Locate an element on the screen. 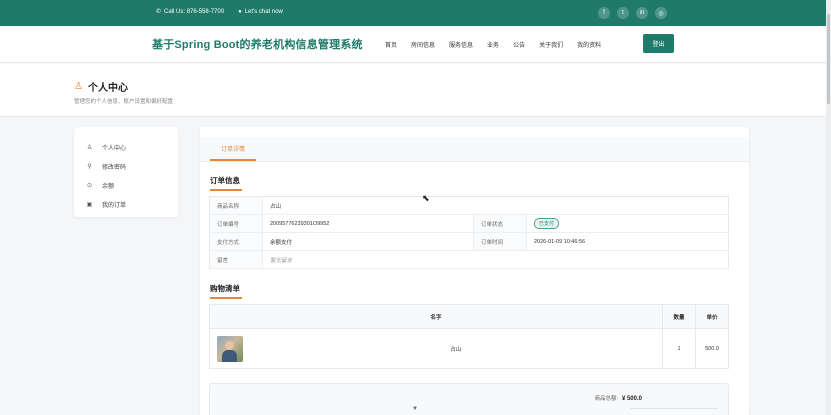  tab-bar: 订单详情 is located at coordinates (474, 149).